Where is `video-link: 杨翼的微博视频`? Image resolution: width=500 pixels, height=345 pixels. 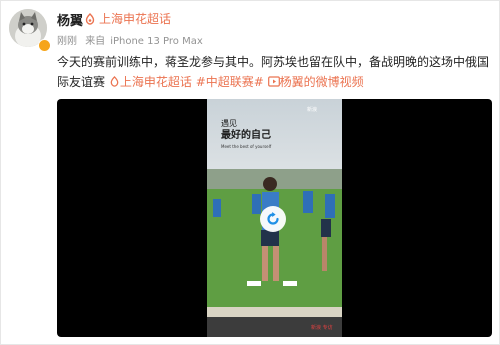
video-link: 杨翼的微博视频 is located at coordinates (315, 82).